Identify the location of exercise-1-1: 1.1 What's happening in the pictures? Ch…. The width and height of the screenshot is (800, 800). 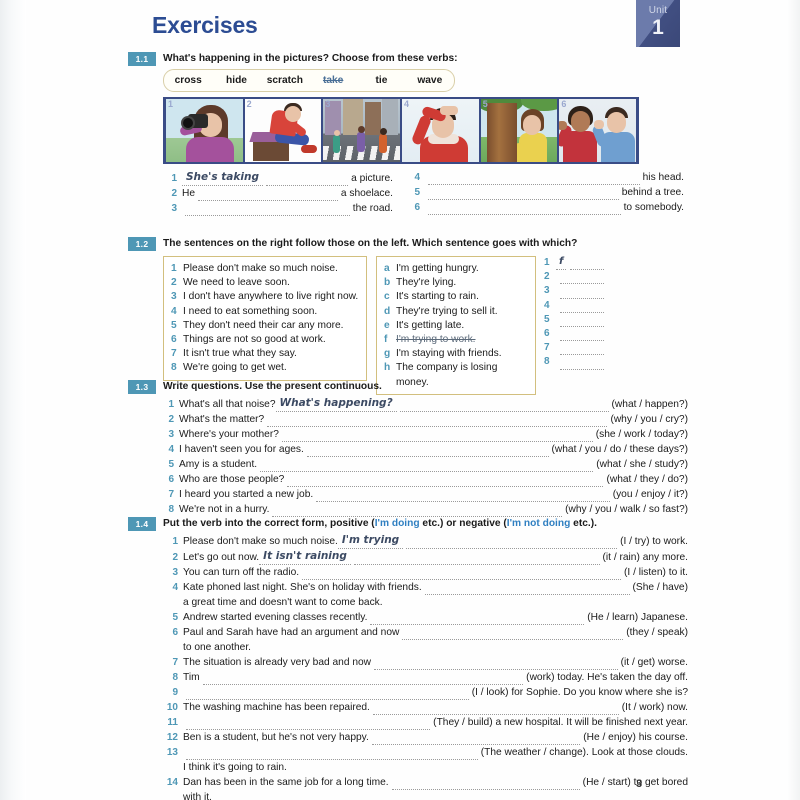
(408, 134).